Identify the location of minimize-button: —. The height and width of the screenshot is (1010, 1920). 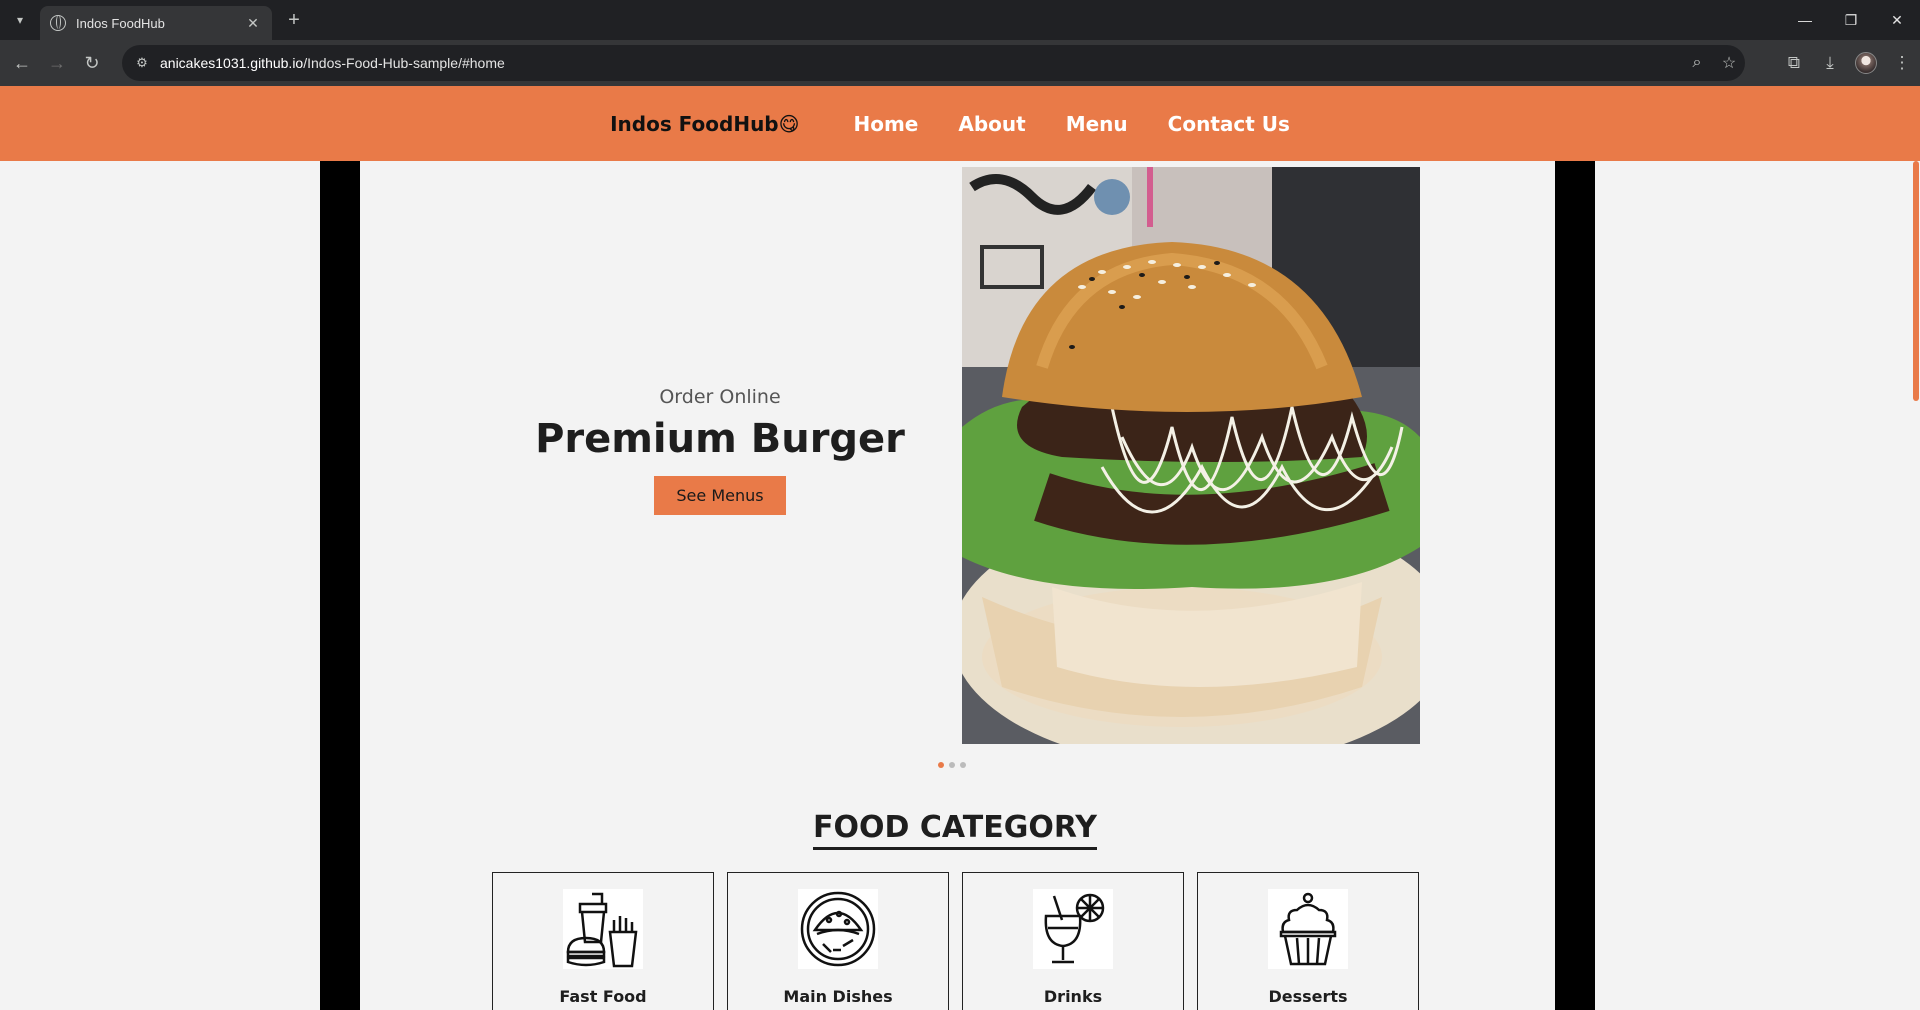
(1805, 20).